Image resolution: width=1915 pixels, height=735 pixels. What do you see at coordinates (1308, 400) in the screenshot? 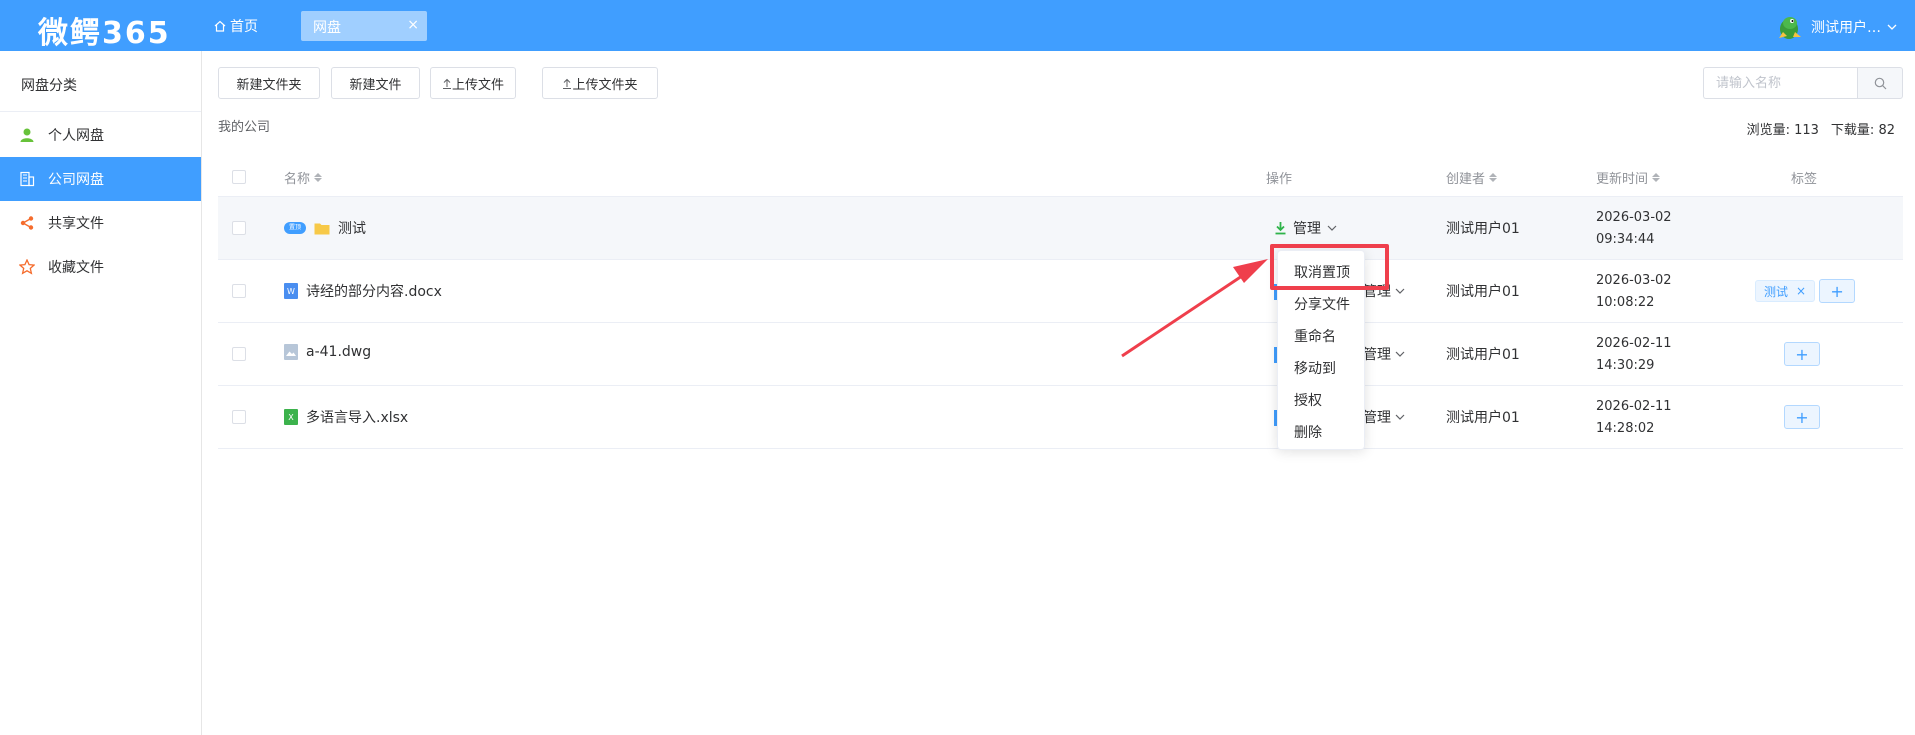
I see `menu-item-authorize: 授权` at bounding box center [1308, 400].